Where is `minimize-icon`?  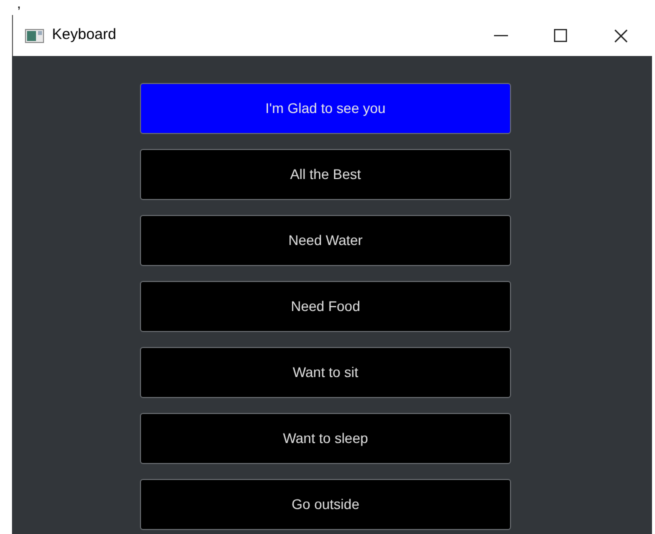
minimize-icon is located at coordinates (501, 35).